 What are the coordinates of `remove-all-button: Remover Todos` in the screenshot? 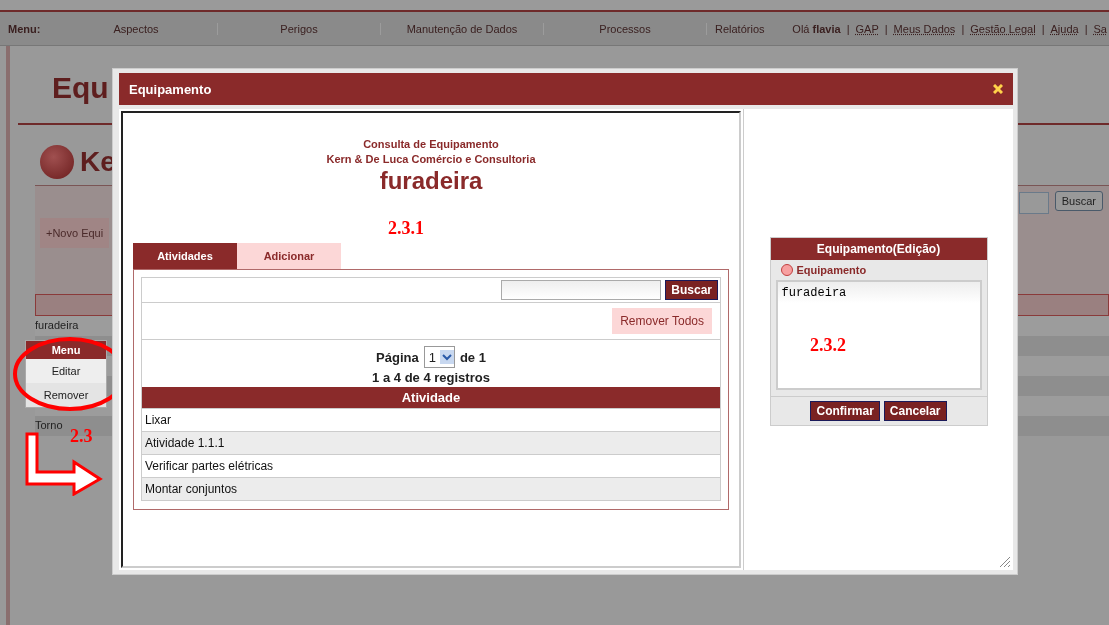 It's located at (662, 321).